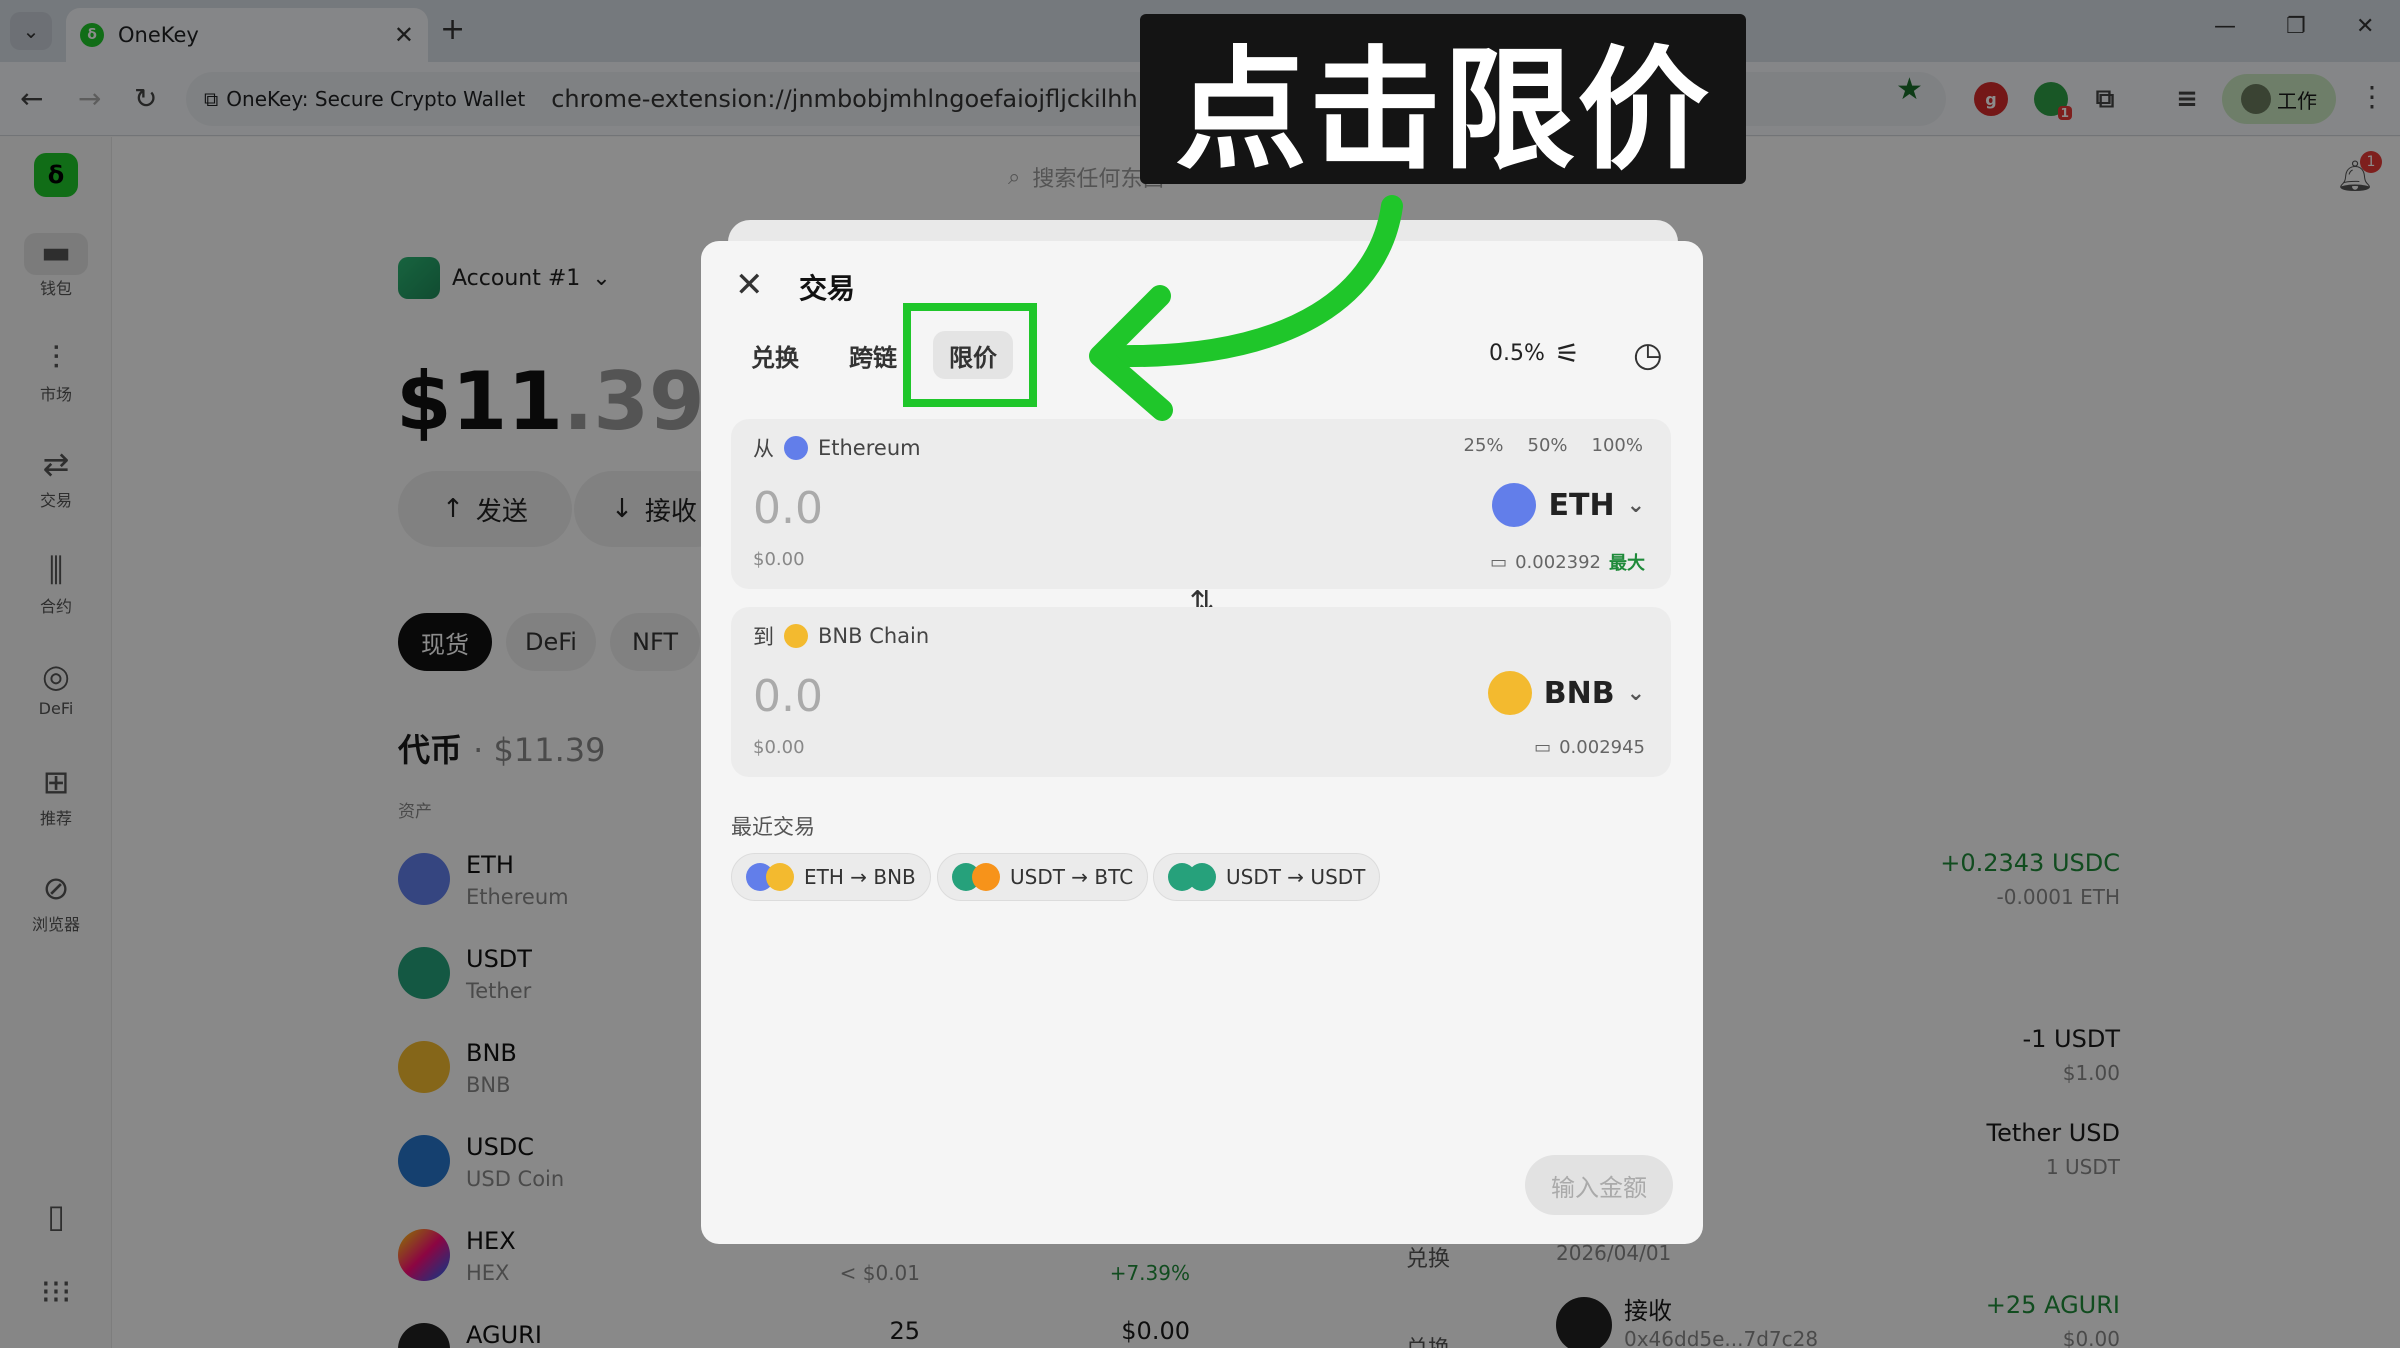 The height and width of the screenshot is (1348, 2400). Describe the element at coordinates (763, 449) in the screenshot. I see `from-prefix: 从` at that location.